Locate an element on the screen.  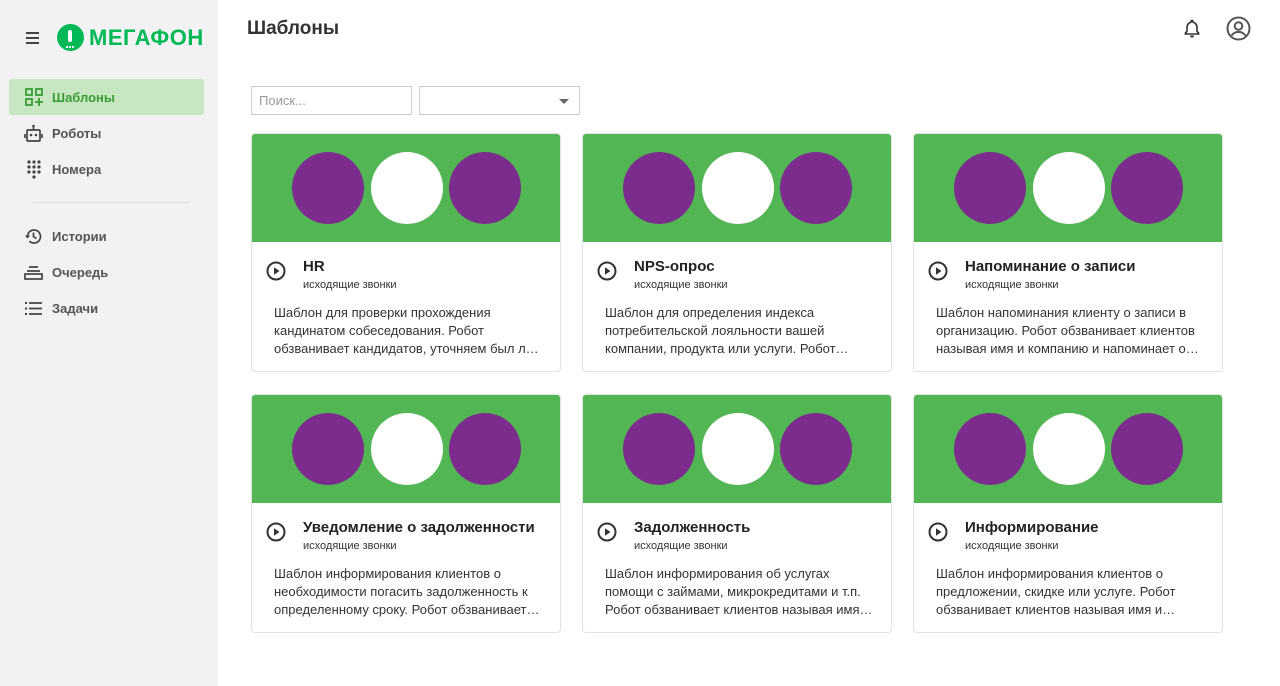
dropdown-caret-icon is located at coordinates (564, 101).